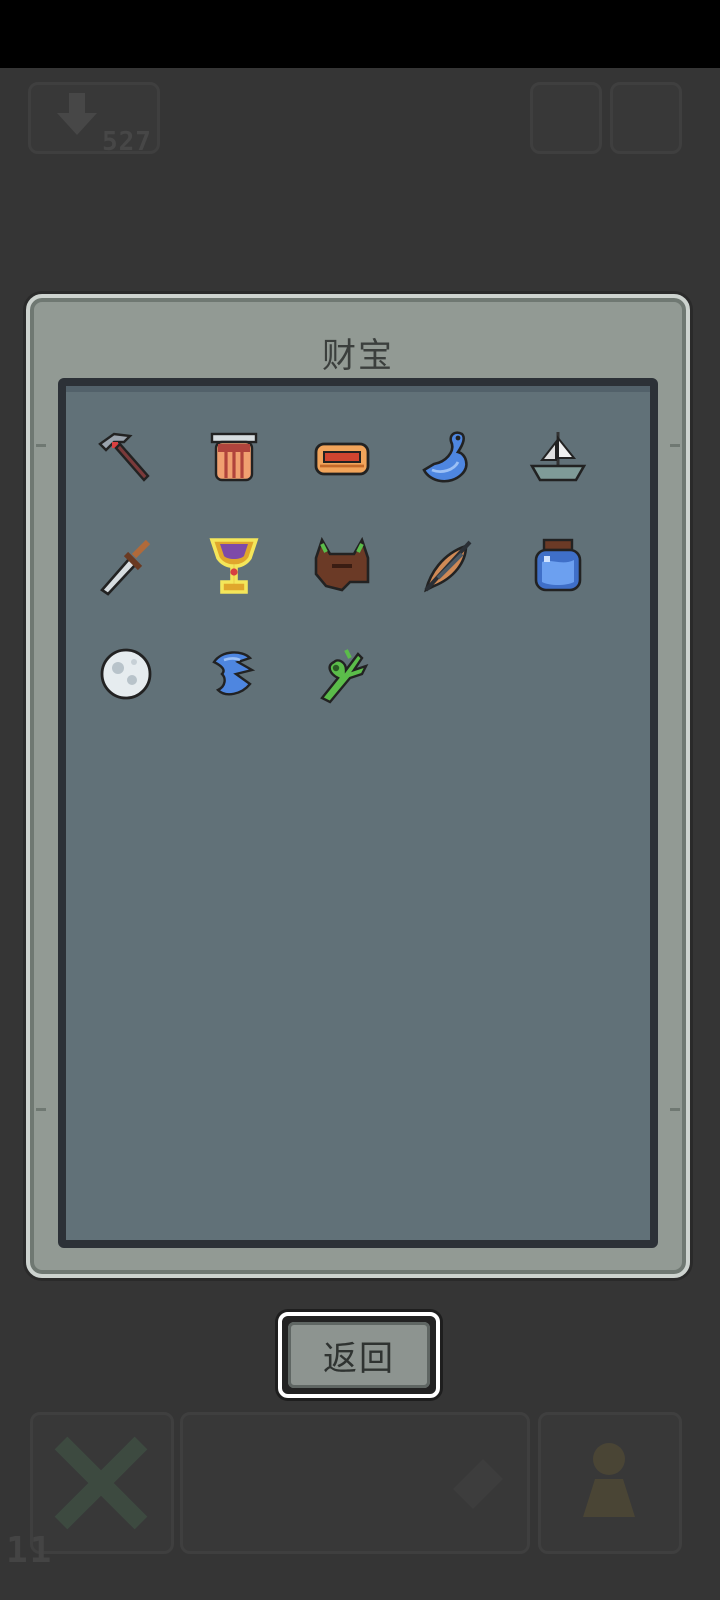  Describe the element at coordinates (609, 1480) in the screenshot. I see `hero-icon` at that location.